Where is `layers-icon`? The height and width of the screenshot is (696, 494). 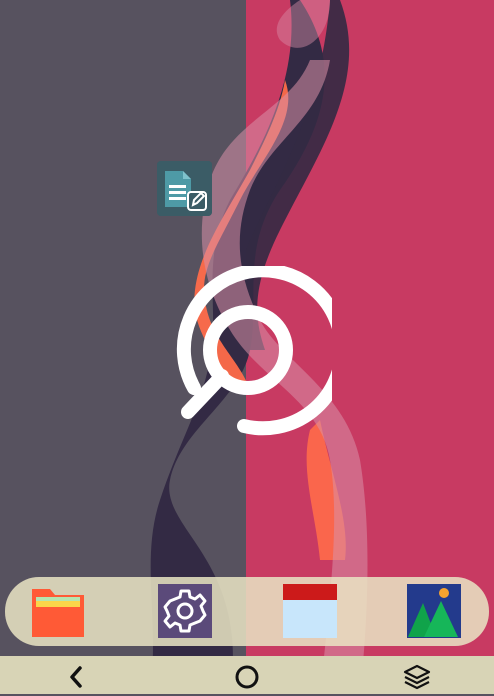
layers-icon is located at coordinates (417, 677).